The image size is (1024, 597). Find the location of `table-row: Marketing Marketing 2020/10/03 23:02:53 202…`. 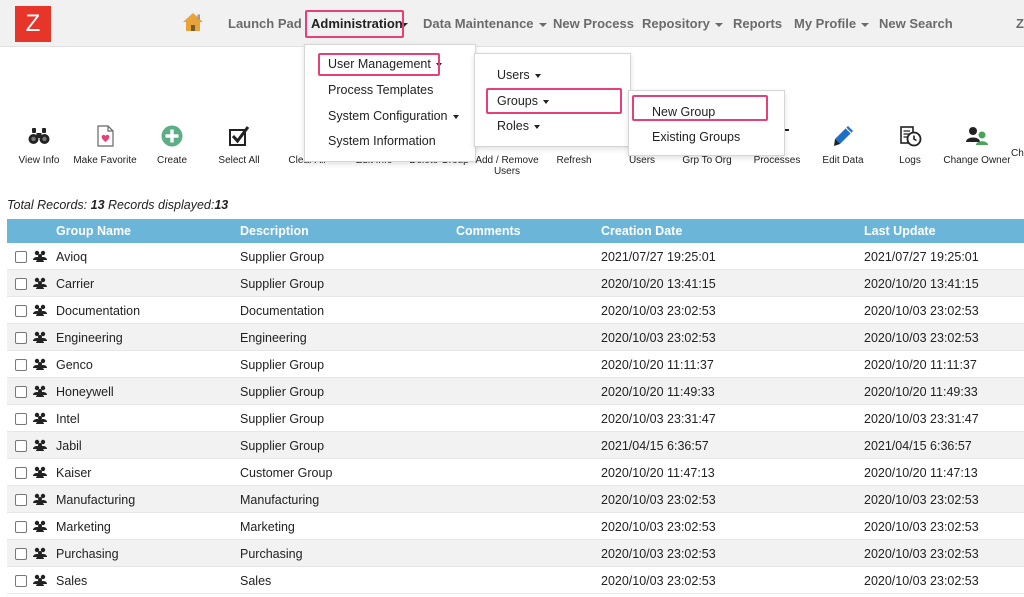

table-row: Marketing Marketing 2020/10/03 23:02:53 202… is located at coordinates (515, 526).